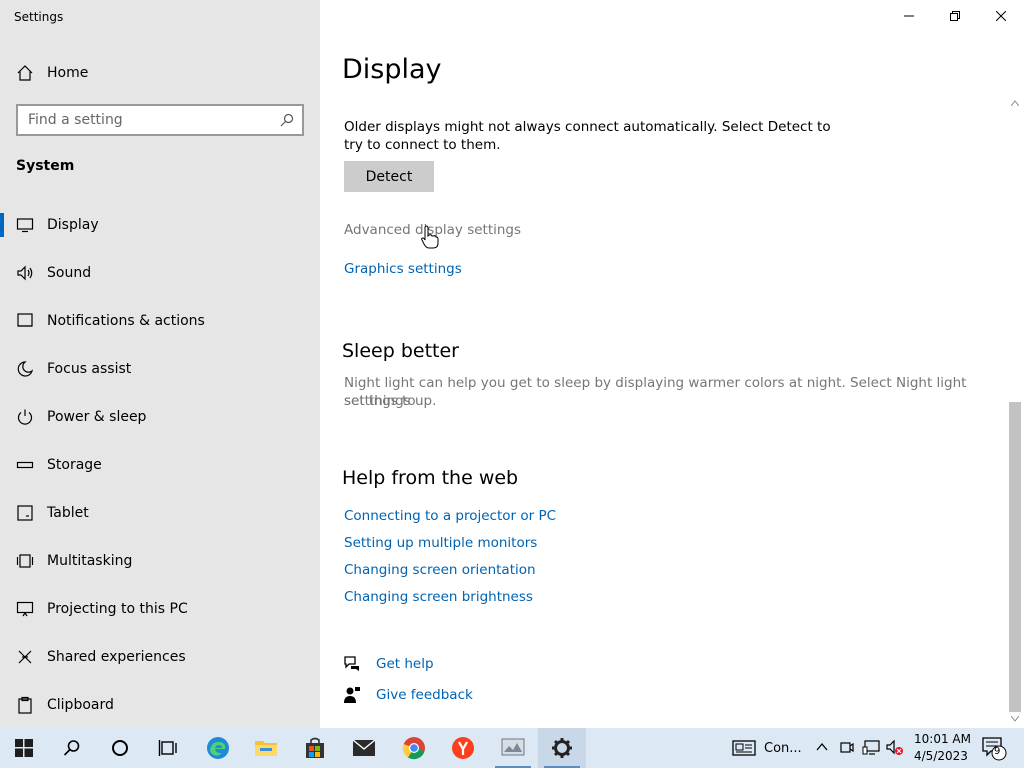 The height and width of the screenshot is (768, 1024). I want to click on sidebar-item-label: Tablet, so click(68, 513).